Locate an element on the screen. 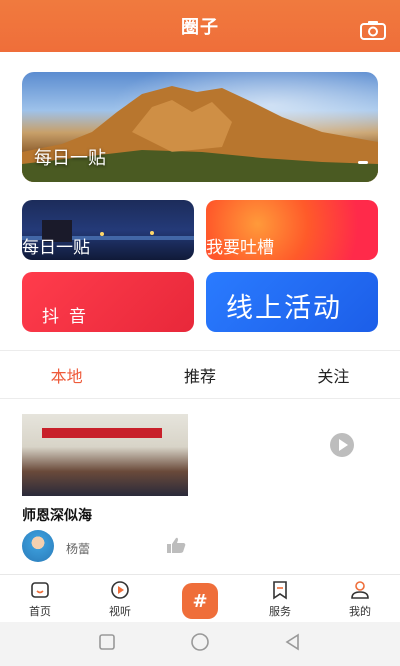 This screenshot has height=666, width=400. card-online-activity: 线上活动 is located at coordinates (292, 302).